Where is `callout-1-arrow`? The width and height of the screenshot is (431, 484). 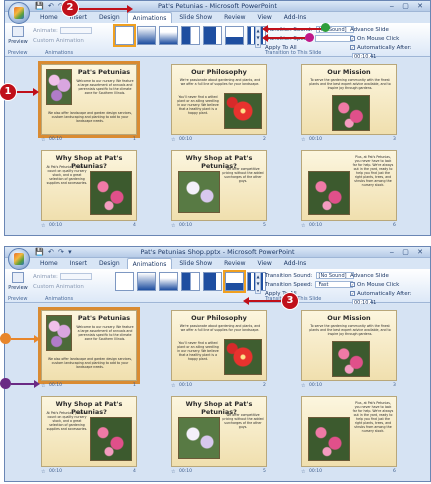
callout-1-arrow is located at coordinates (27, 92).